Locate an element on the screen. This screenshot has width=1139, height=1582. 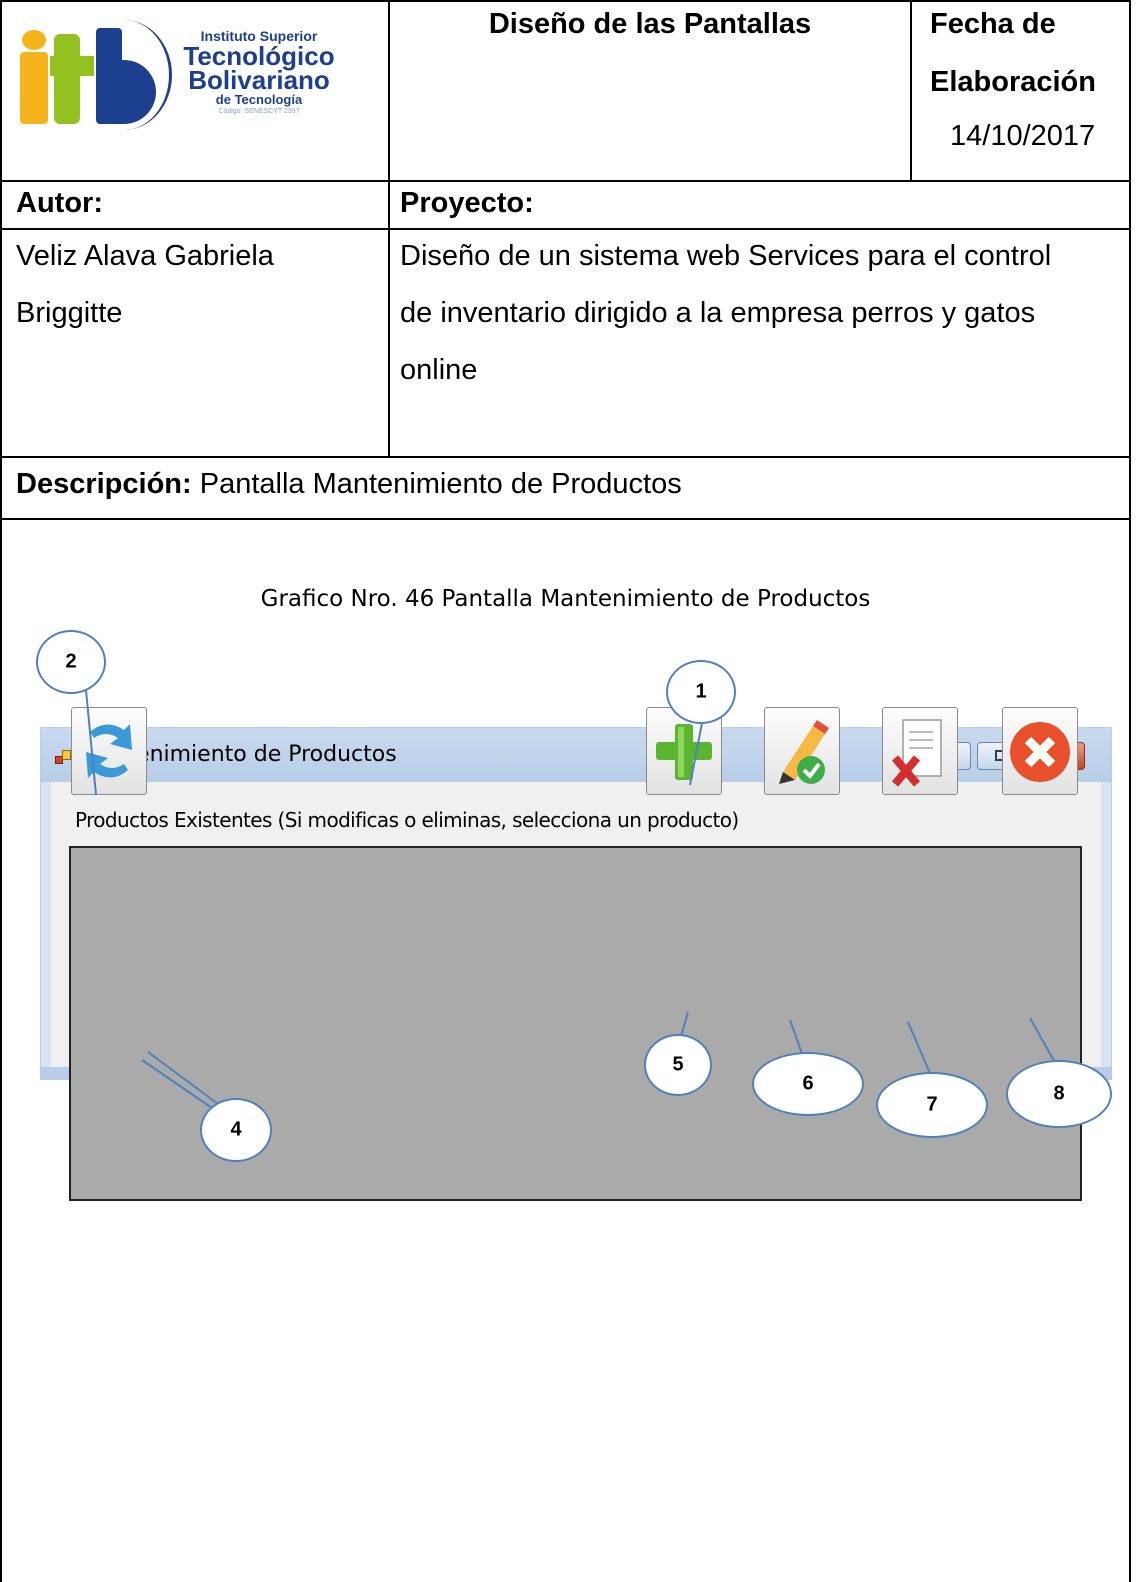
callout-8: 8 is located at coordinates (1059, 1094).